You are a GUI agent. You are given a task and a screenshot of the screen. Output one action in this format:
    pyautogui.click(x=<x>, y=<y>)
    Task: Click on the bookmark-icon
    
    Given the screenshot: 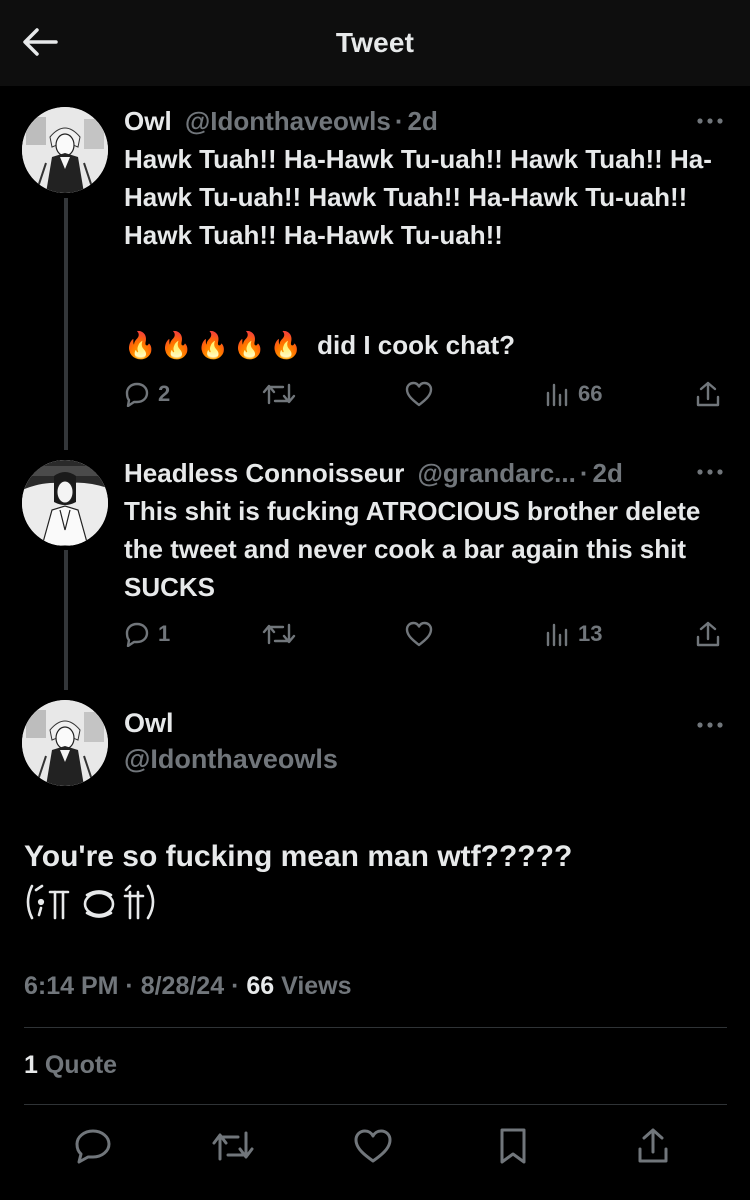 What is the action you would take?
    pyautogui.click(x=513, y=1146)
    